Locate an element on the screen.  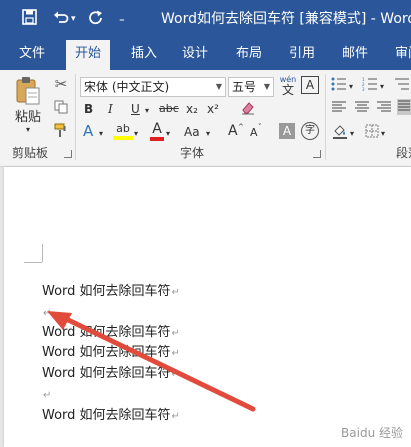
borders-icon is located at coordinates (371, 133).